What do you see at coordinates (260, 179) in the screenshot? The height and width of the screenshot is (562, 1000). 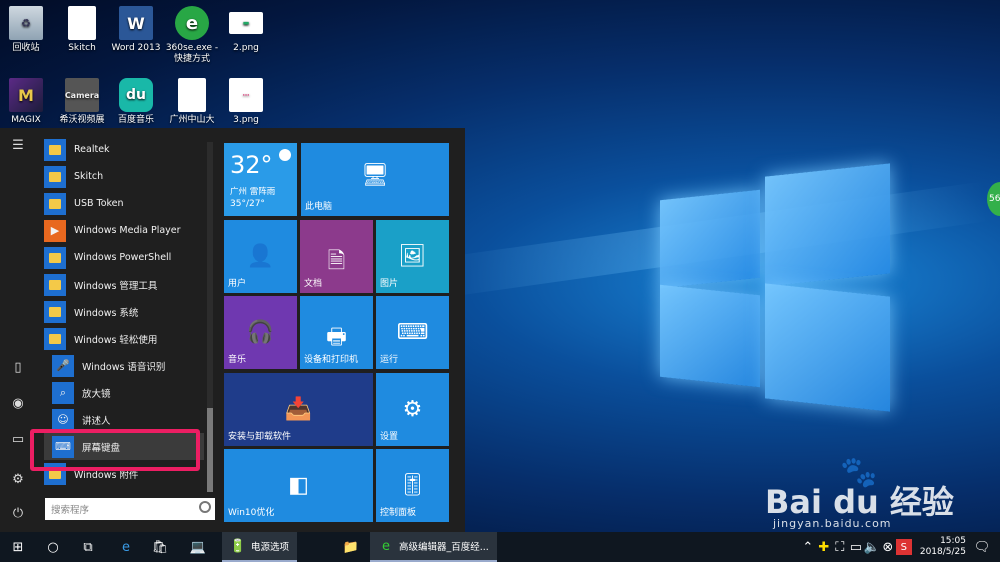 I see `tile-weather: 32° 广州 雷阵雨 35°/27°` at bounding box center [260, 179].